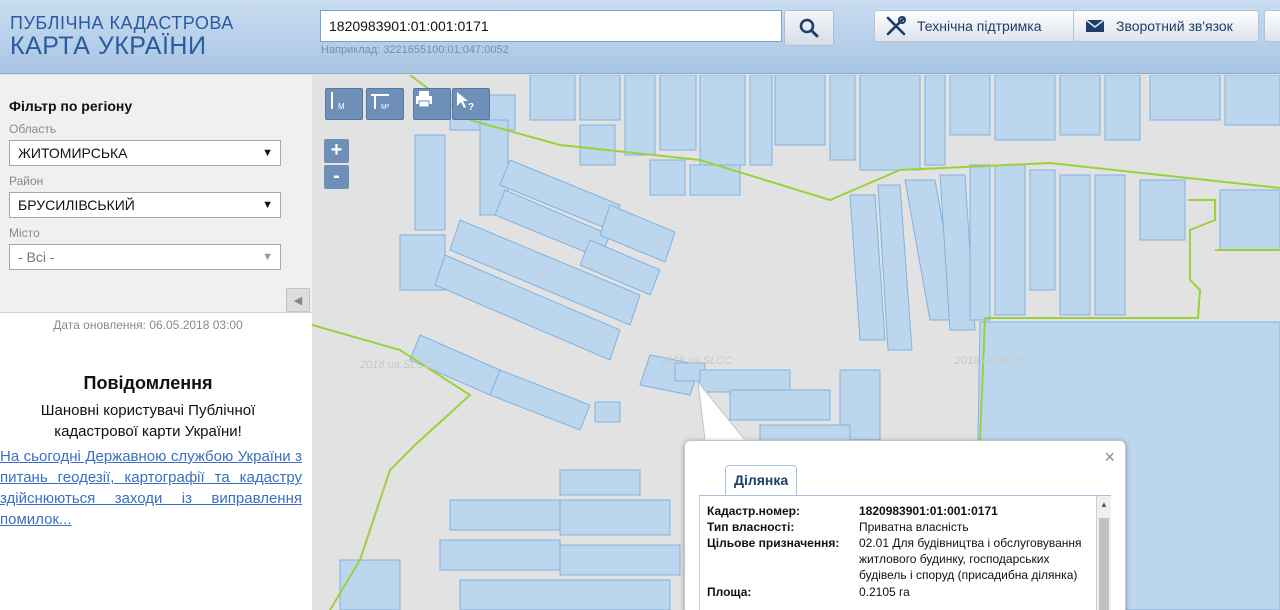 The width and height of the screenshot is (1280, 610). Describe the element at coordinates (424, 99) in the screenshot. I see `print-icon` at that location.